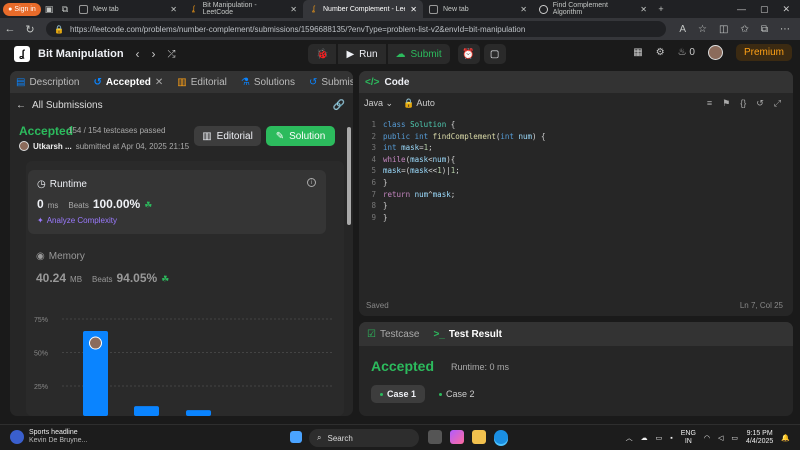 This screenshot has height=450, width=800. Describe the element at coordinates (363, 9) in the screenshot. I see `tab-3: ʆNumber Complement - LeetCode✕` at that location.